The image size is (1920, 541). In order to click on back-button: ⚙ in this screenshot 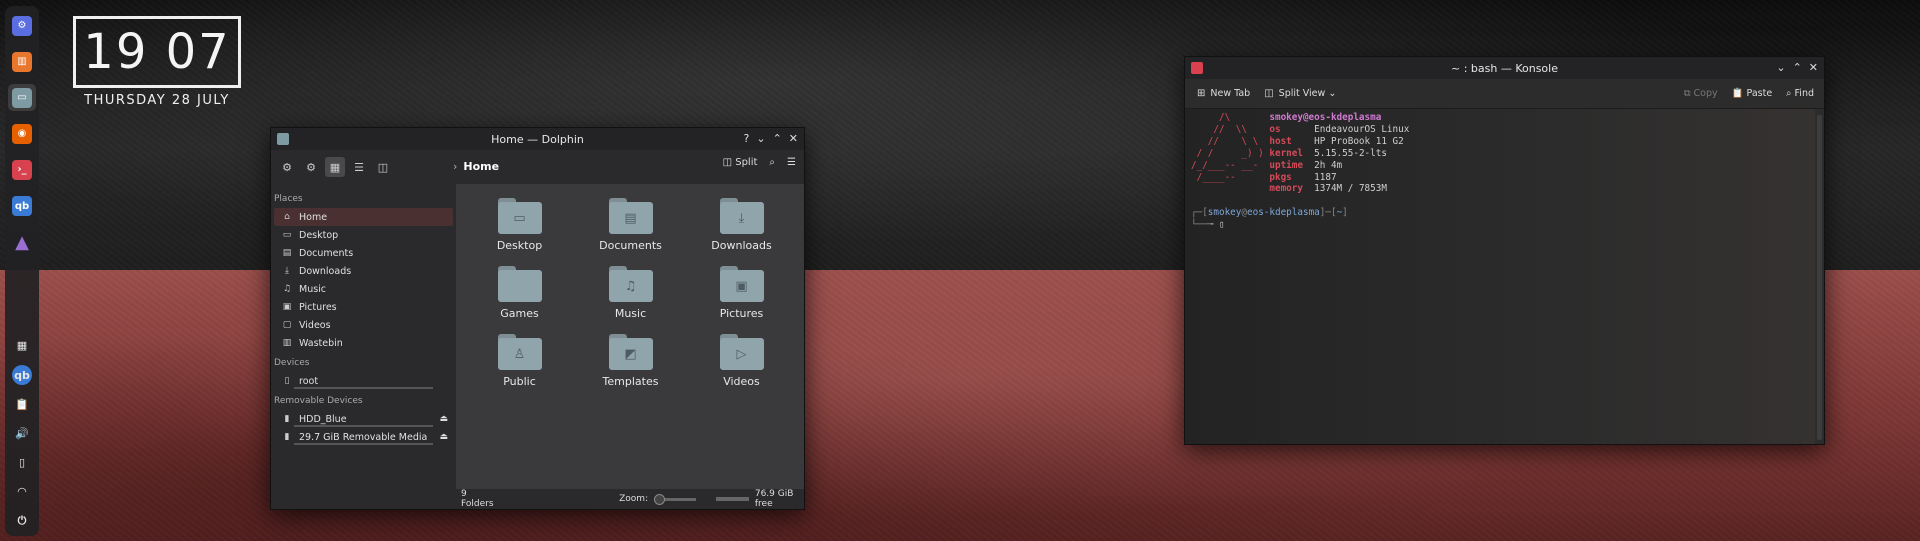, I will do `click(287, 167)`.